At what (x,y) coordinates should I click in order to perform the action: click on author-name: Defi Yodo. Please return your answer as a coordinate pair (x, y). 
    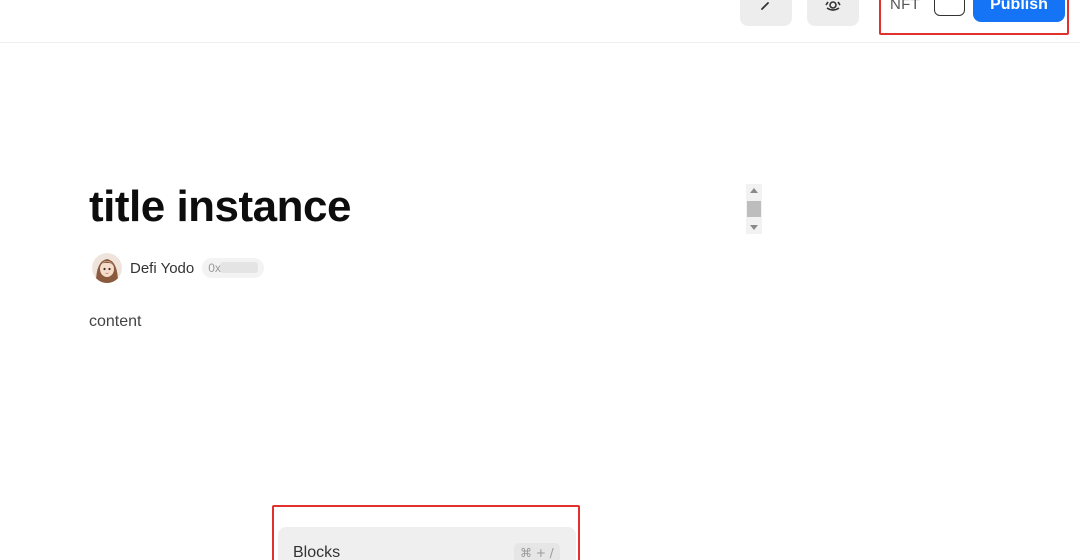
    Looking at the image, I should click on (162, 268).